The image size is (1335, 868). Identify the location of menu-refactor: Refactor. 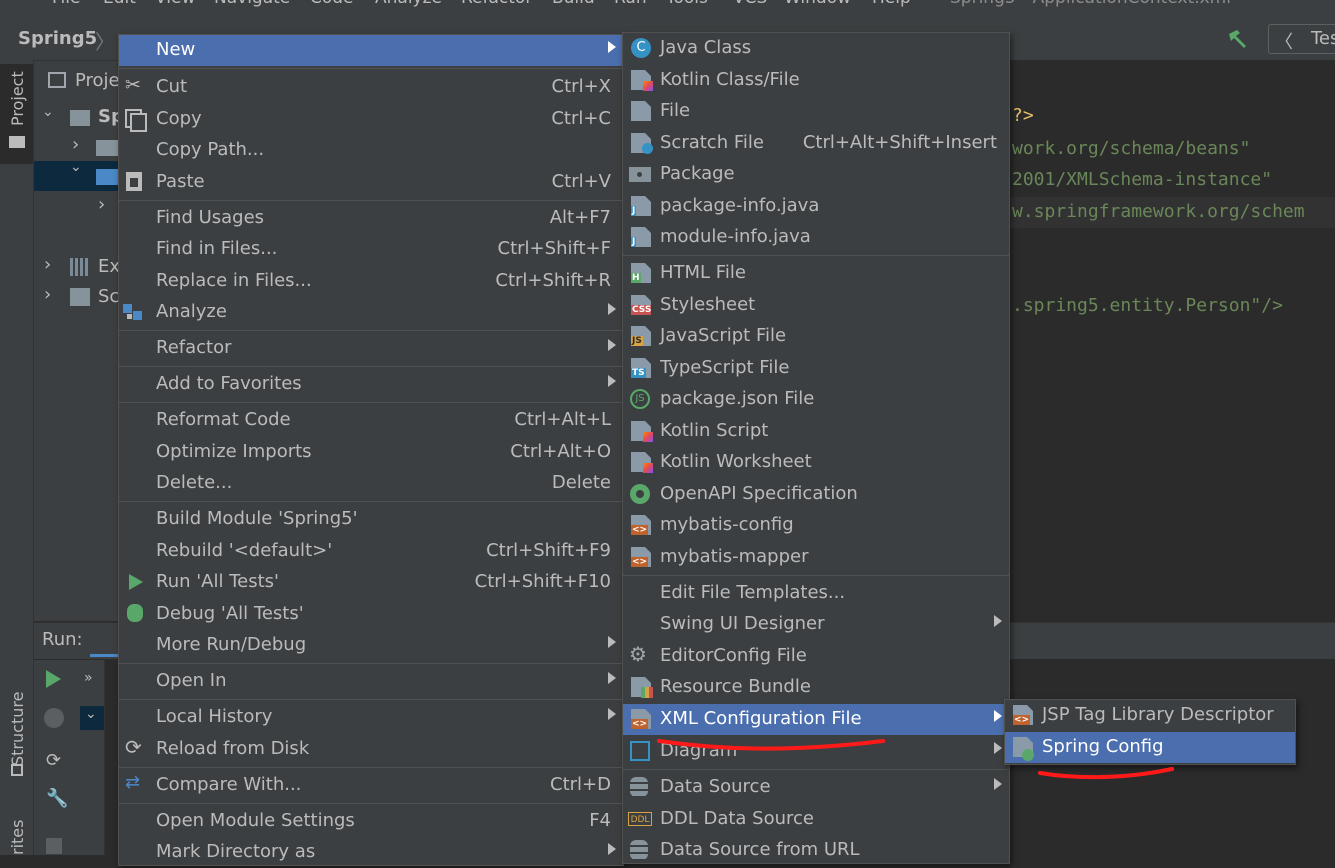
(496, 4).